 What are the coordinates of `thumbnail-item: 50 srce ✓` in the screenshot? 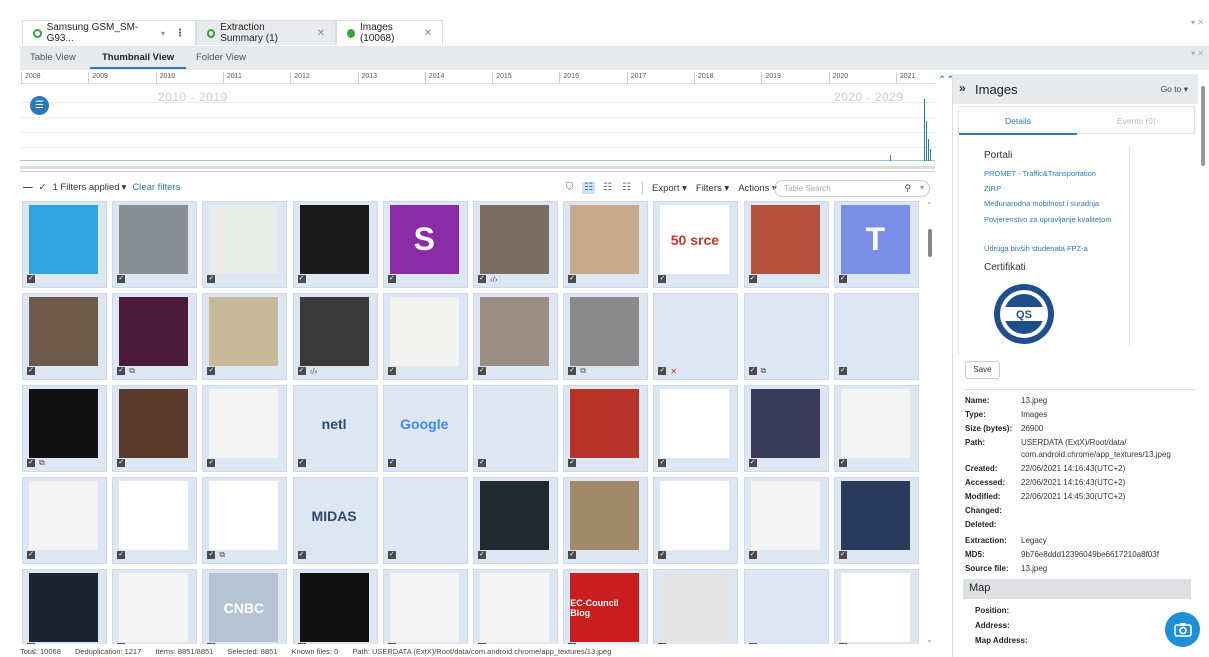 It's located at (696, 244).